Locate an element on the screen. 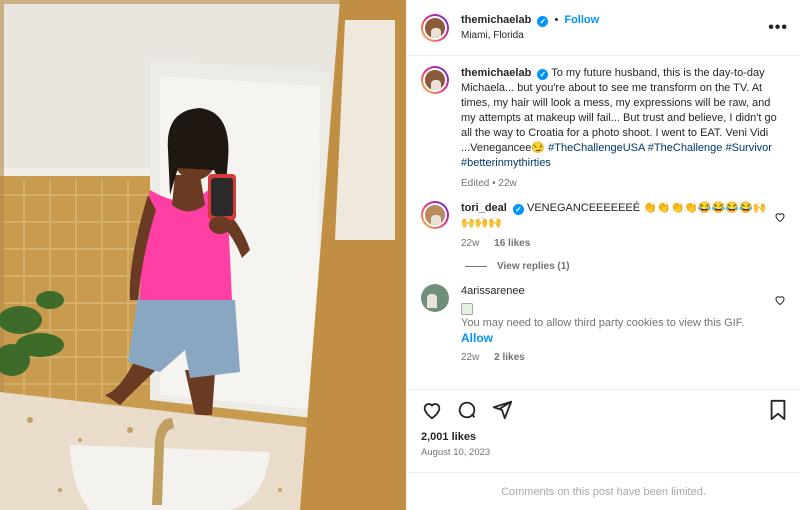 This screenshot has height=510, width=800. comment-text: VENEGANCEEEEEEÉ 👏👏👏👏😂😂😂😂🙌🙌🙌🙌 is located at coordinates (614, 215).